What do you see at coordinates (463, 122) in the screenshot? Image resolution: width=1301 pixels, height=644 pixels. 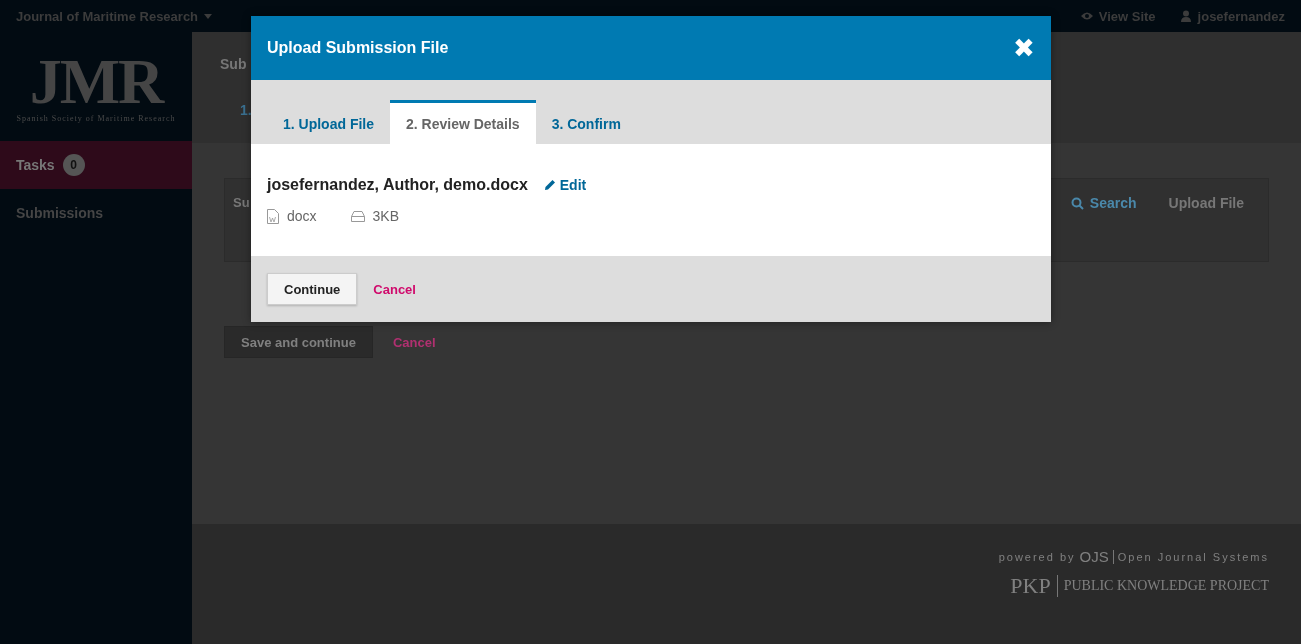 I see `step-tab: 2. Review Details` at bounding box center [463, 122].